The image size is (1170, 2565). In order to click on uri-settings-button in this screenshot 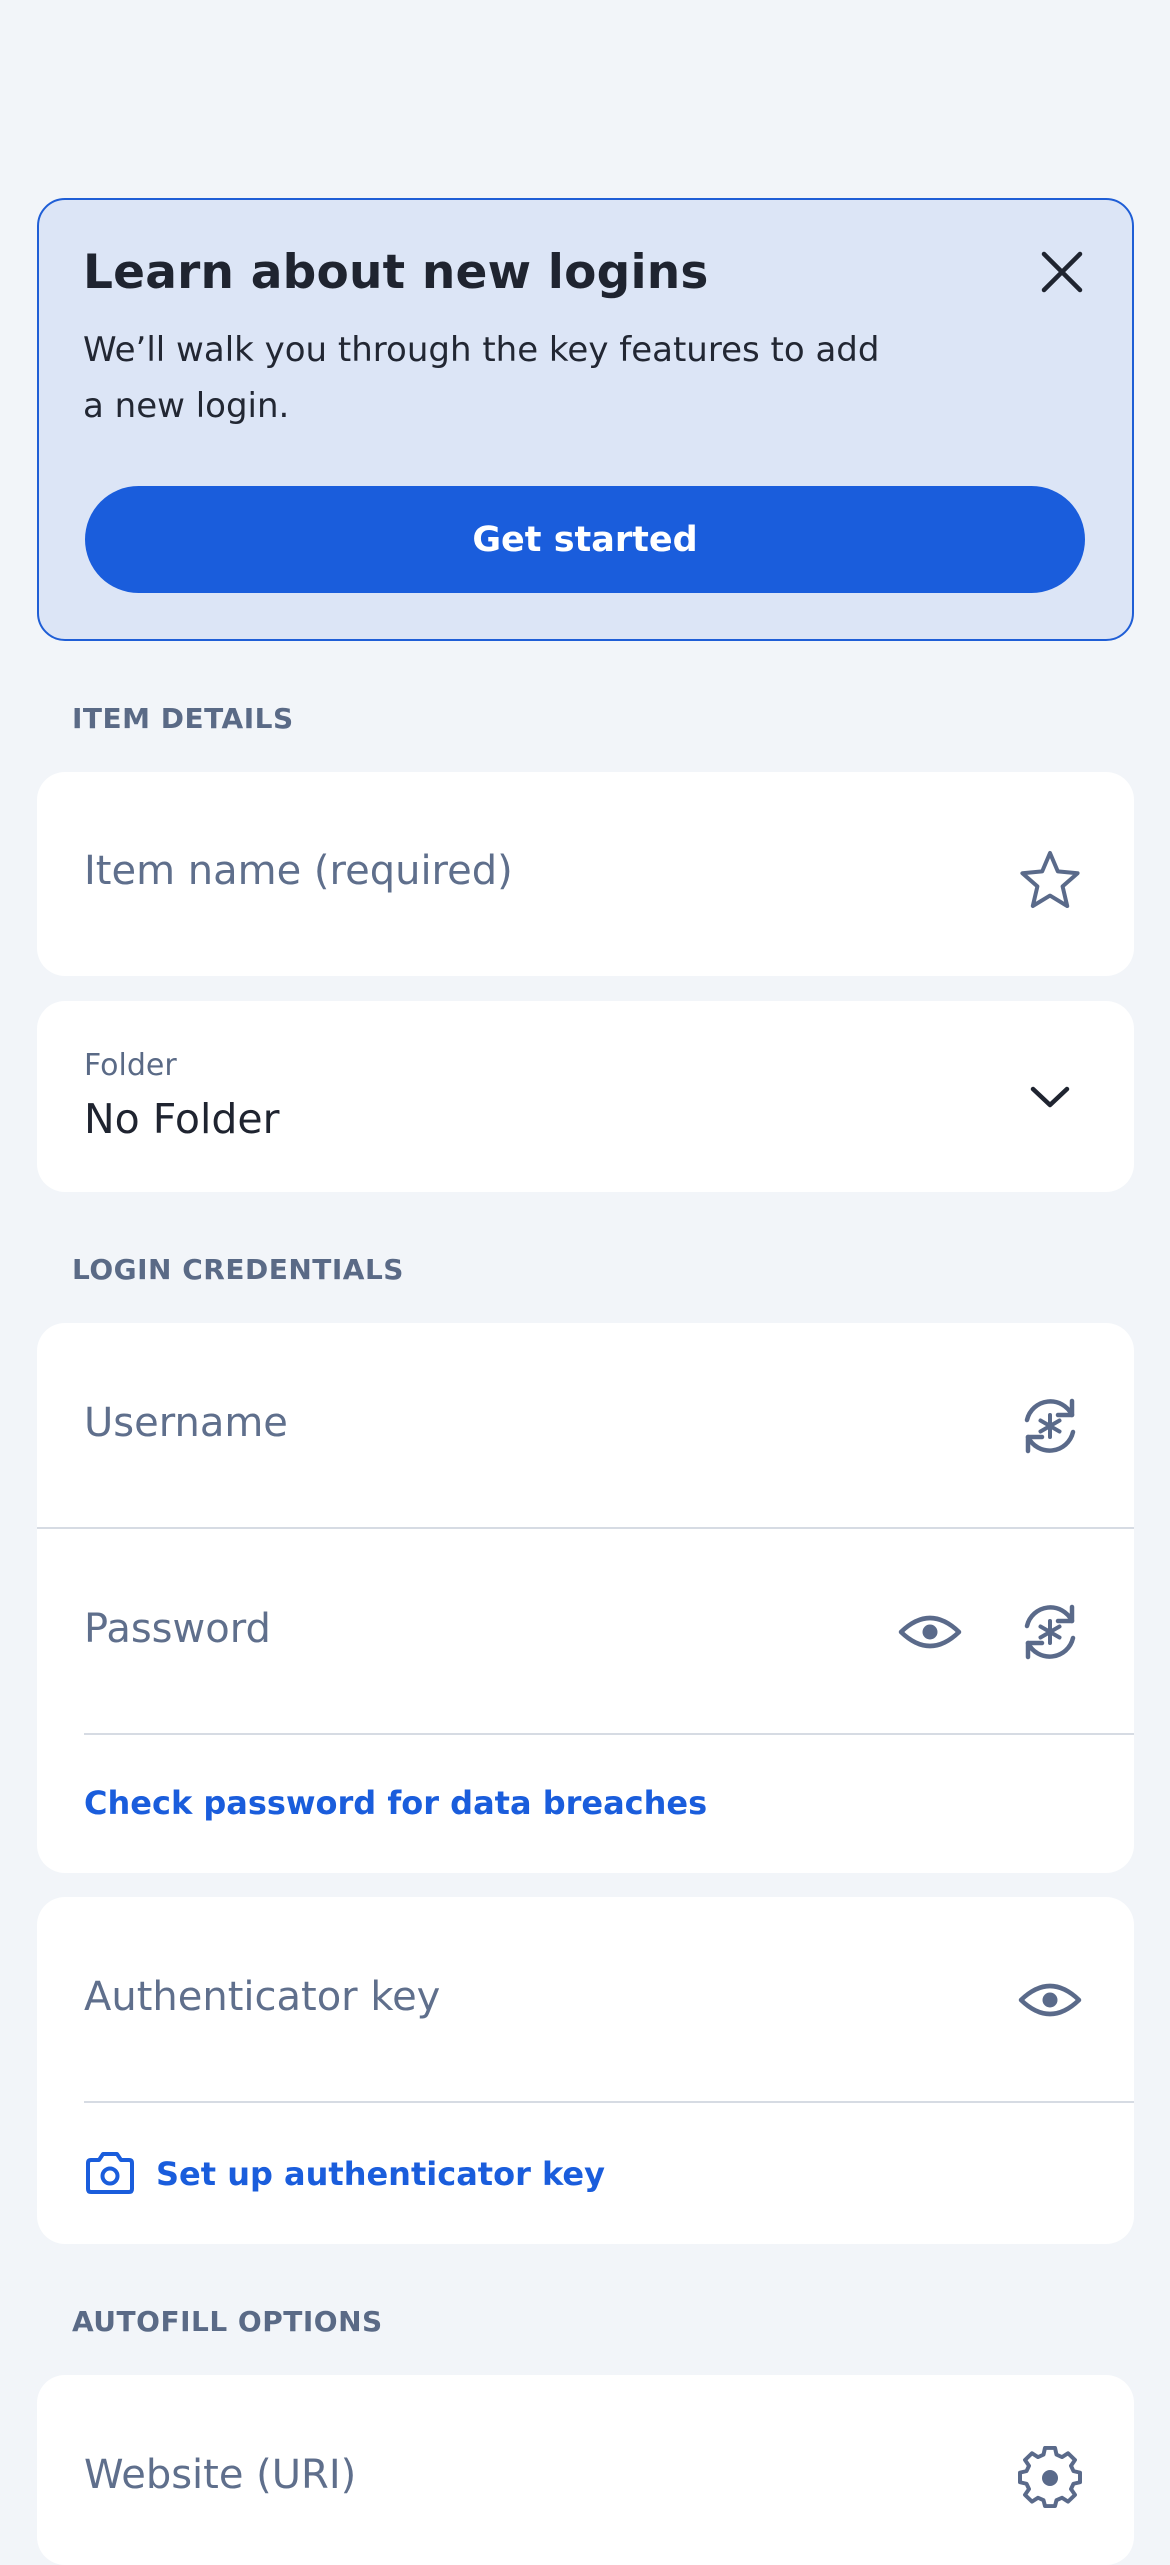, I will do `click(1050, 2478)`.